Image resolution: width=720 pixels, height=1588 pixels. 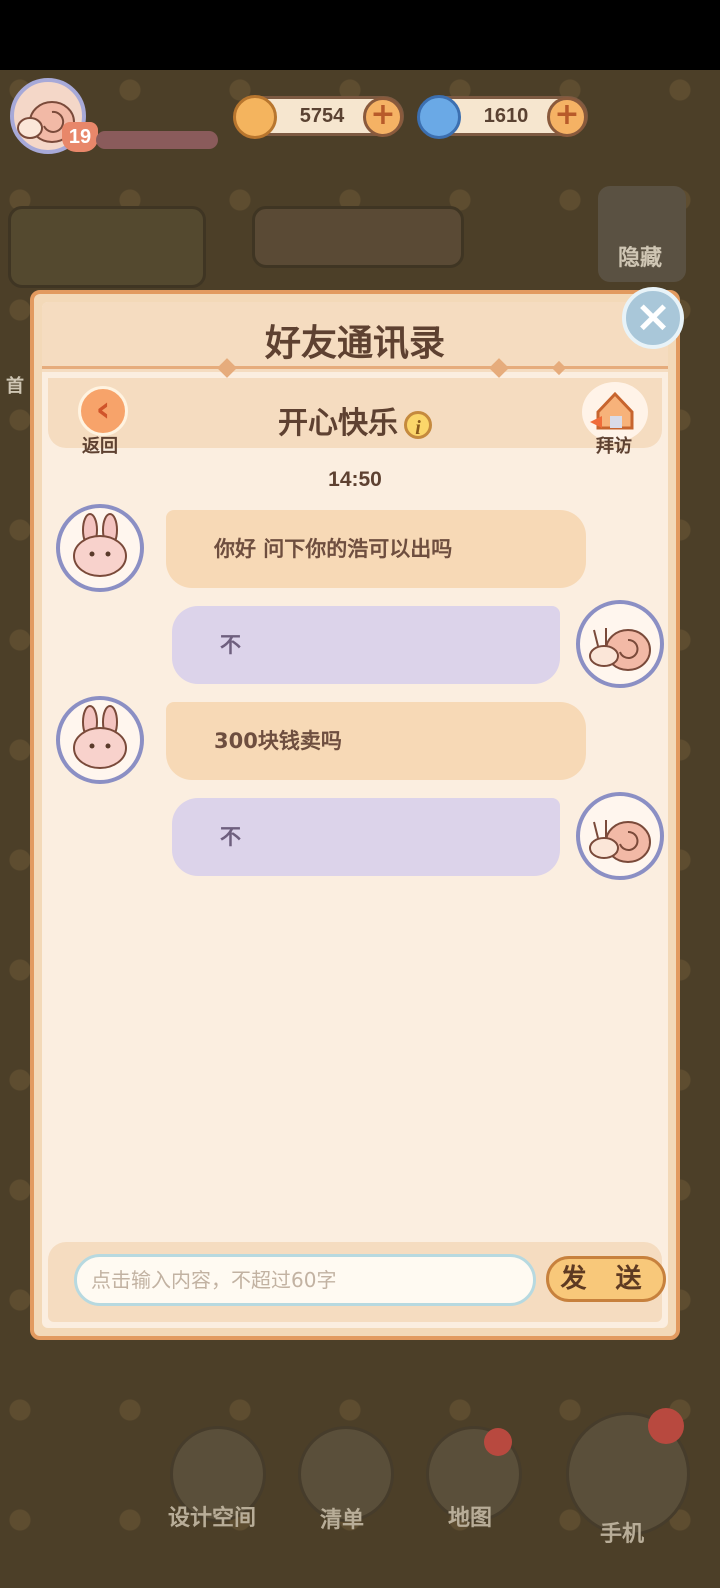 What do you see at coordinates (439, 117) in the screenshot?
I see `swirl-gem-icon` at bounding box center [439, 117].